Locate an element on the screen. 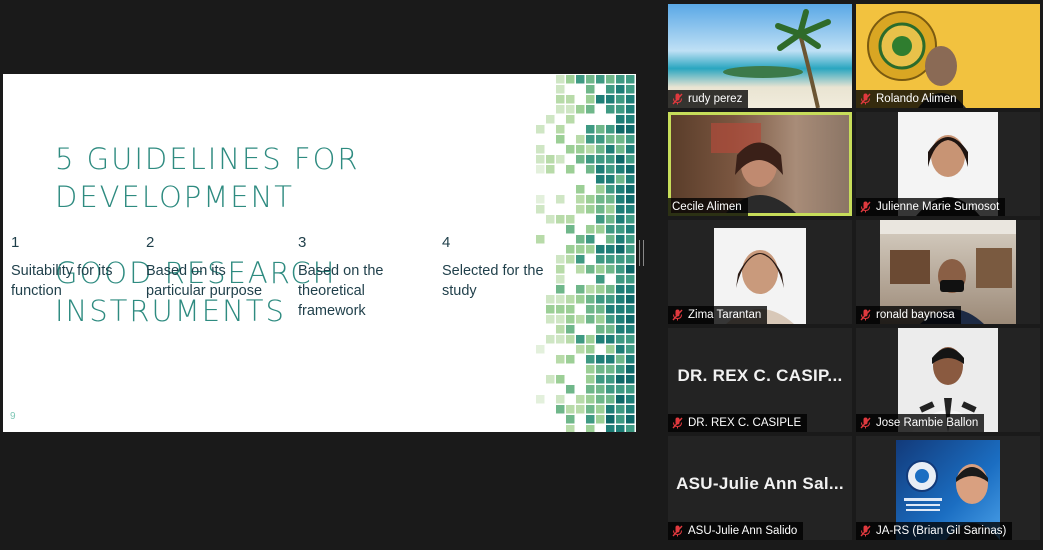 The image size is (1043, 550). guideline-number: 2 is located at coordinates (150, 242).